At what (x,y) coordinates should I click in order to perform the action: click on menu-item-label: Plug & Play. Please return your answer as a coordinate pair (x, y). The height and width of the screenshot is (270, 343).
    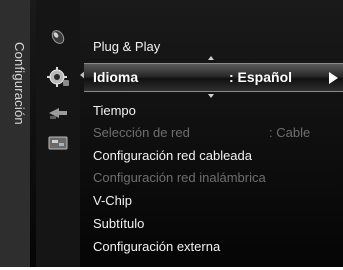
    Looking at the image, I should click on (127, 46).